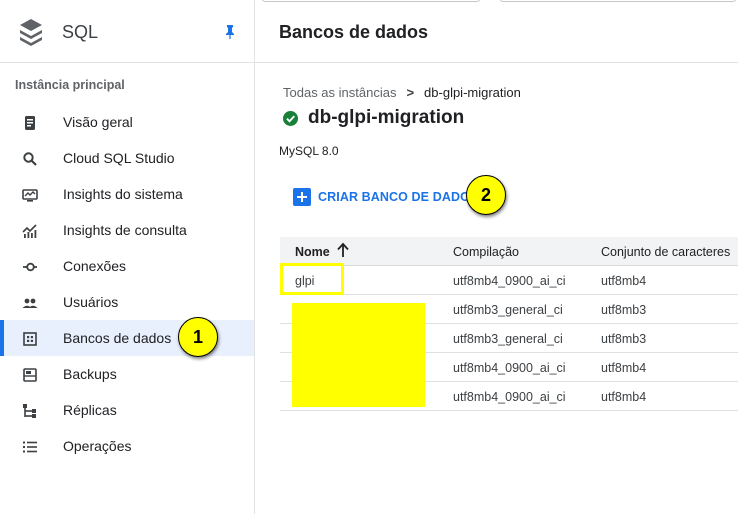 Image resolution: width=738 pixels, height=514 pixels. Describe the element at coordinates (119, 158) in the screenshot. I see `sidebar-item-label: Cloud SQL Studio` at that location.